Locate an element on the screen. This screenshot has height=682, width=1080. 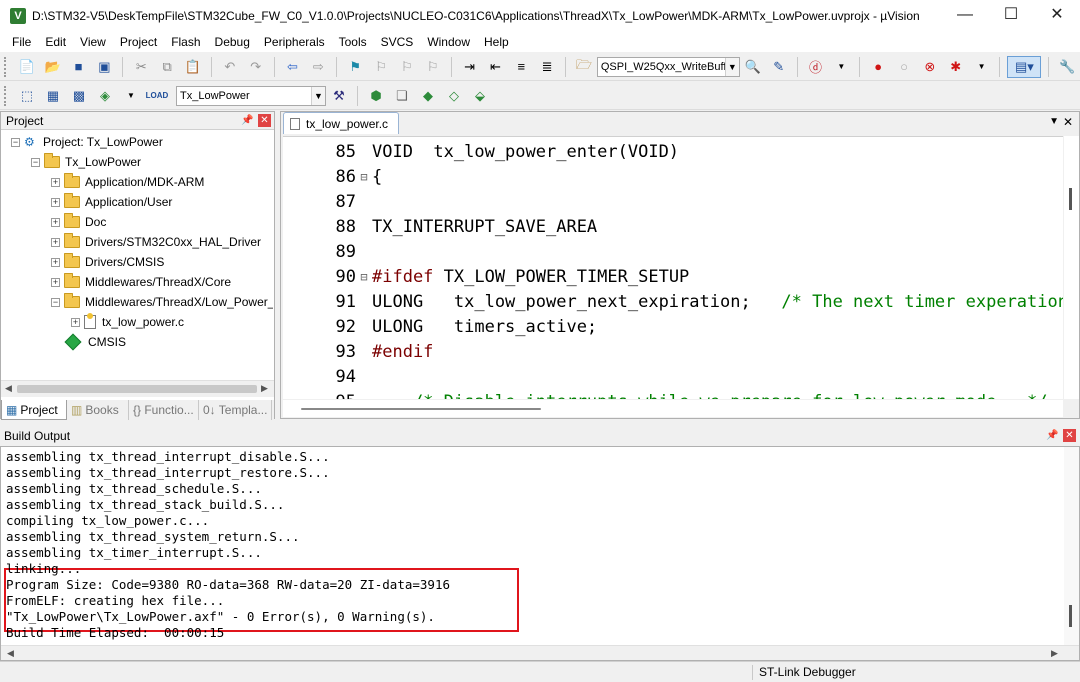
translate-icon: ⬚ is located at coordinates (27, 96).